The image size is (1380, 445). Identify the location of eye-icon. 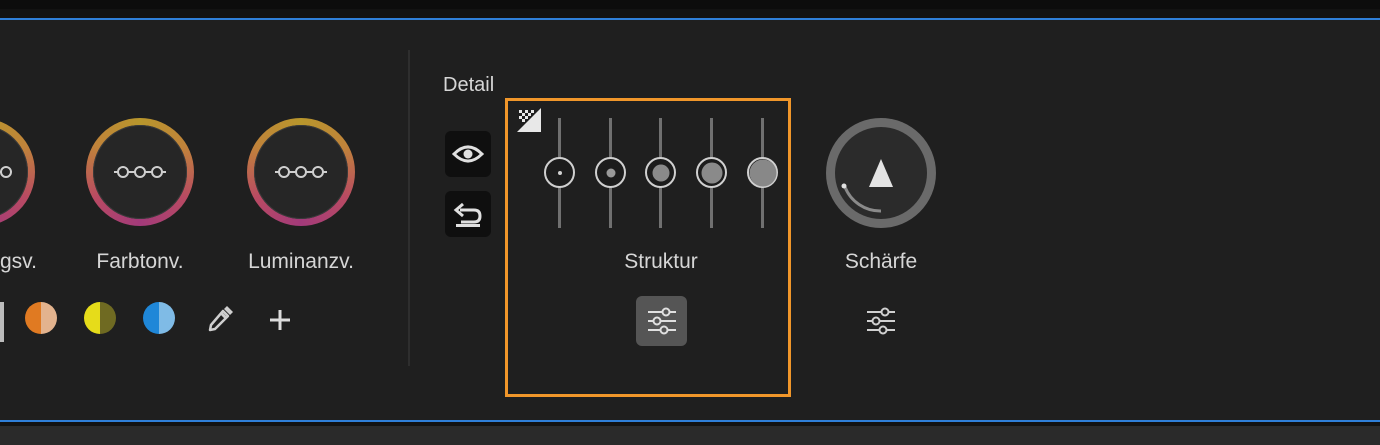
(468, 154).